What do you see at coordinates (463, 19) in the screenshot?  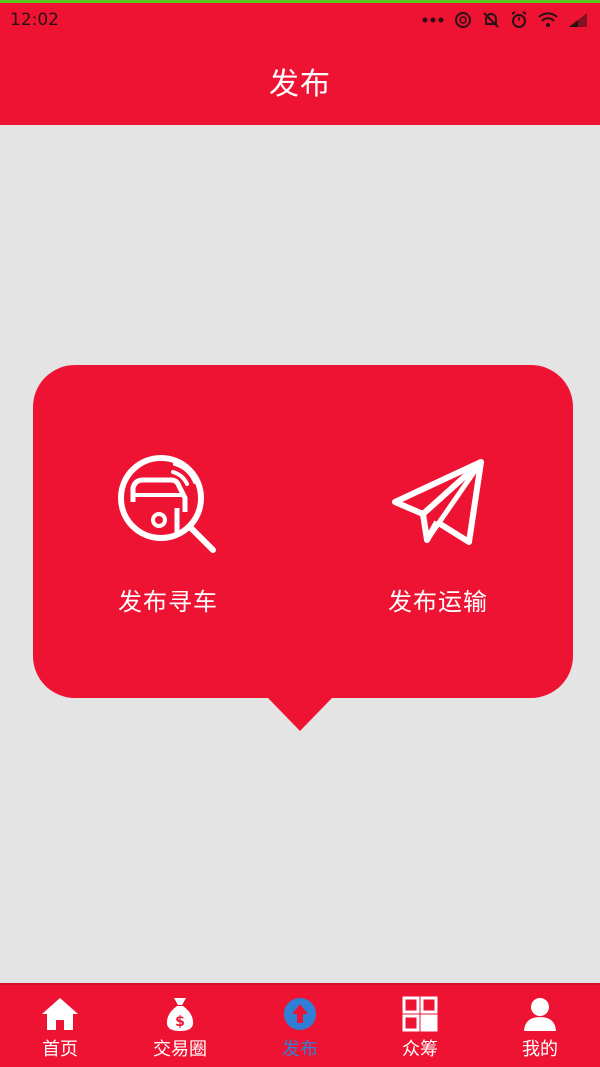 I see `sync-icon` at bounding box center [463, 19].